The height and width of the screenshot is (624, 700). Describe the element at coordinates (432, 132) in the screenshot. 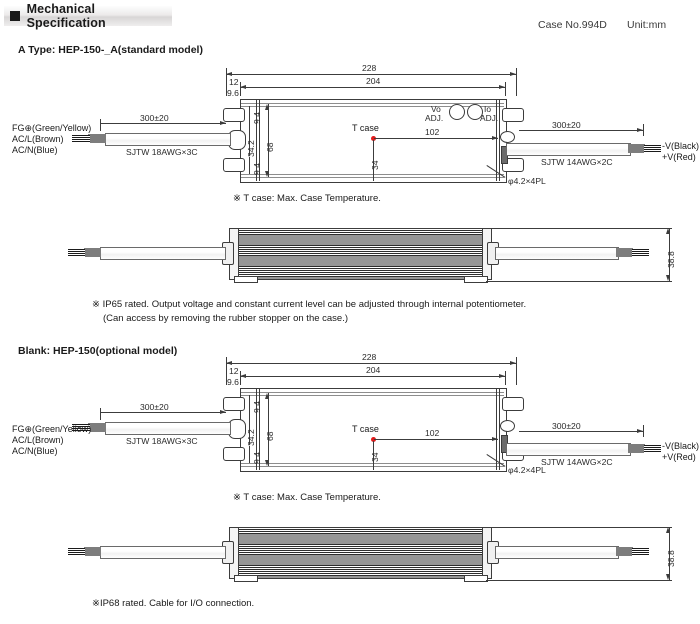

I see `dim-tcase-x: 102` at that location.